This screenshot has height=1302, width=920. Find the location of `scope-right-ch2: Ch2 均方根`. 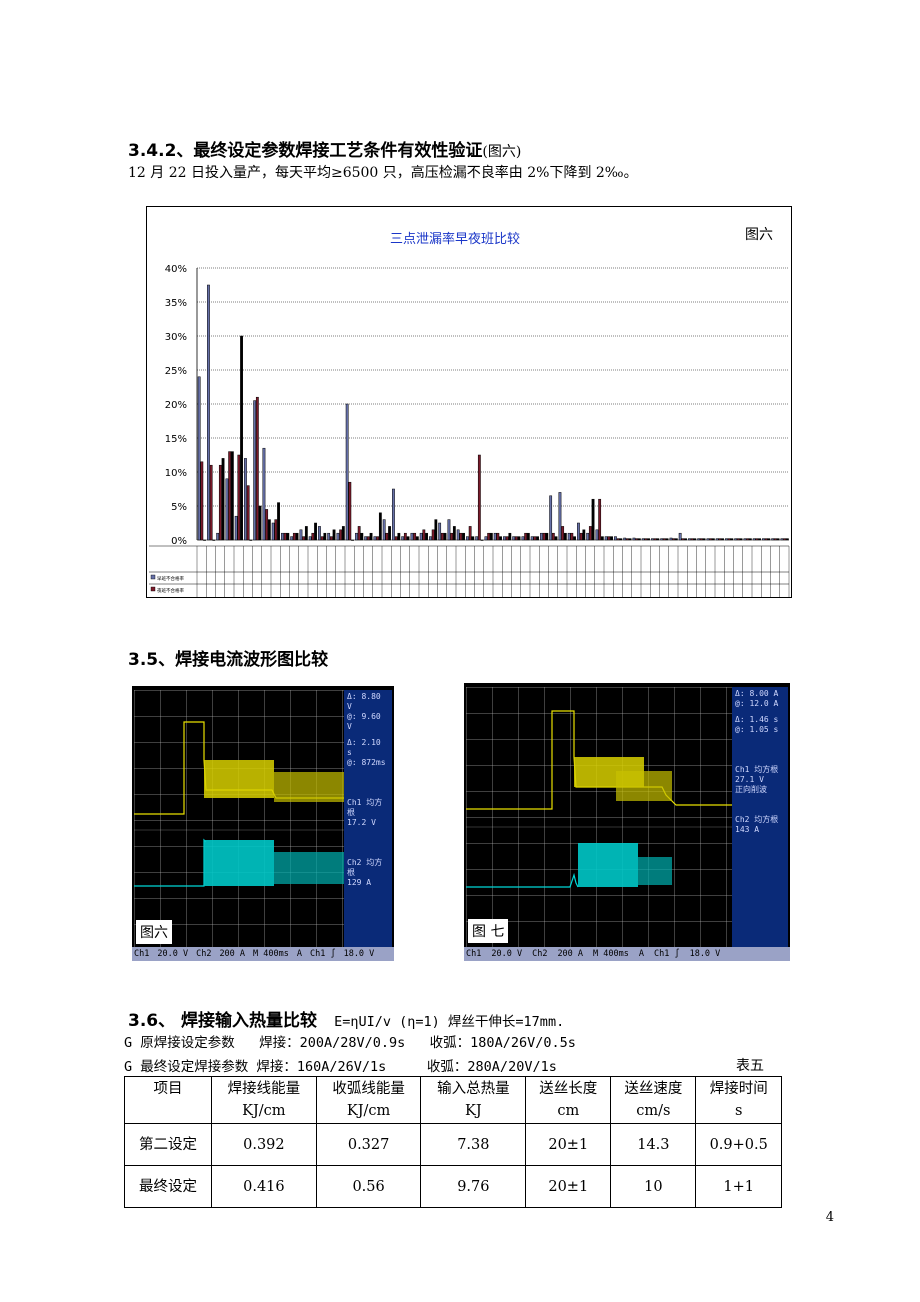

scope-right-ch2: Ch2 均方根 is located at coordinates (757, 819).